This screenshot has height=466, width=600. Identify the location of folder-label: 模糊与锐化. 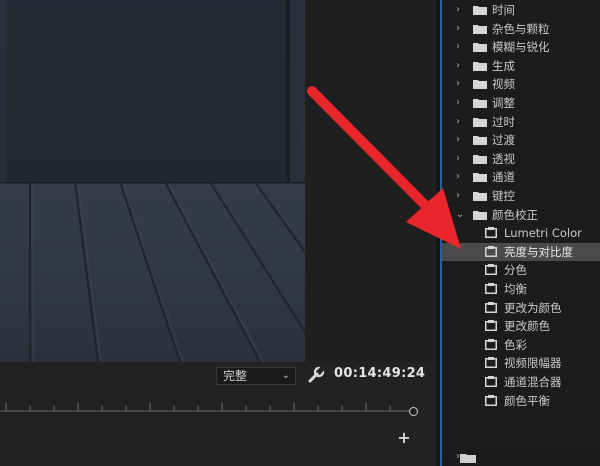
(521, 47).